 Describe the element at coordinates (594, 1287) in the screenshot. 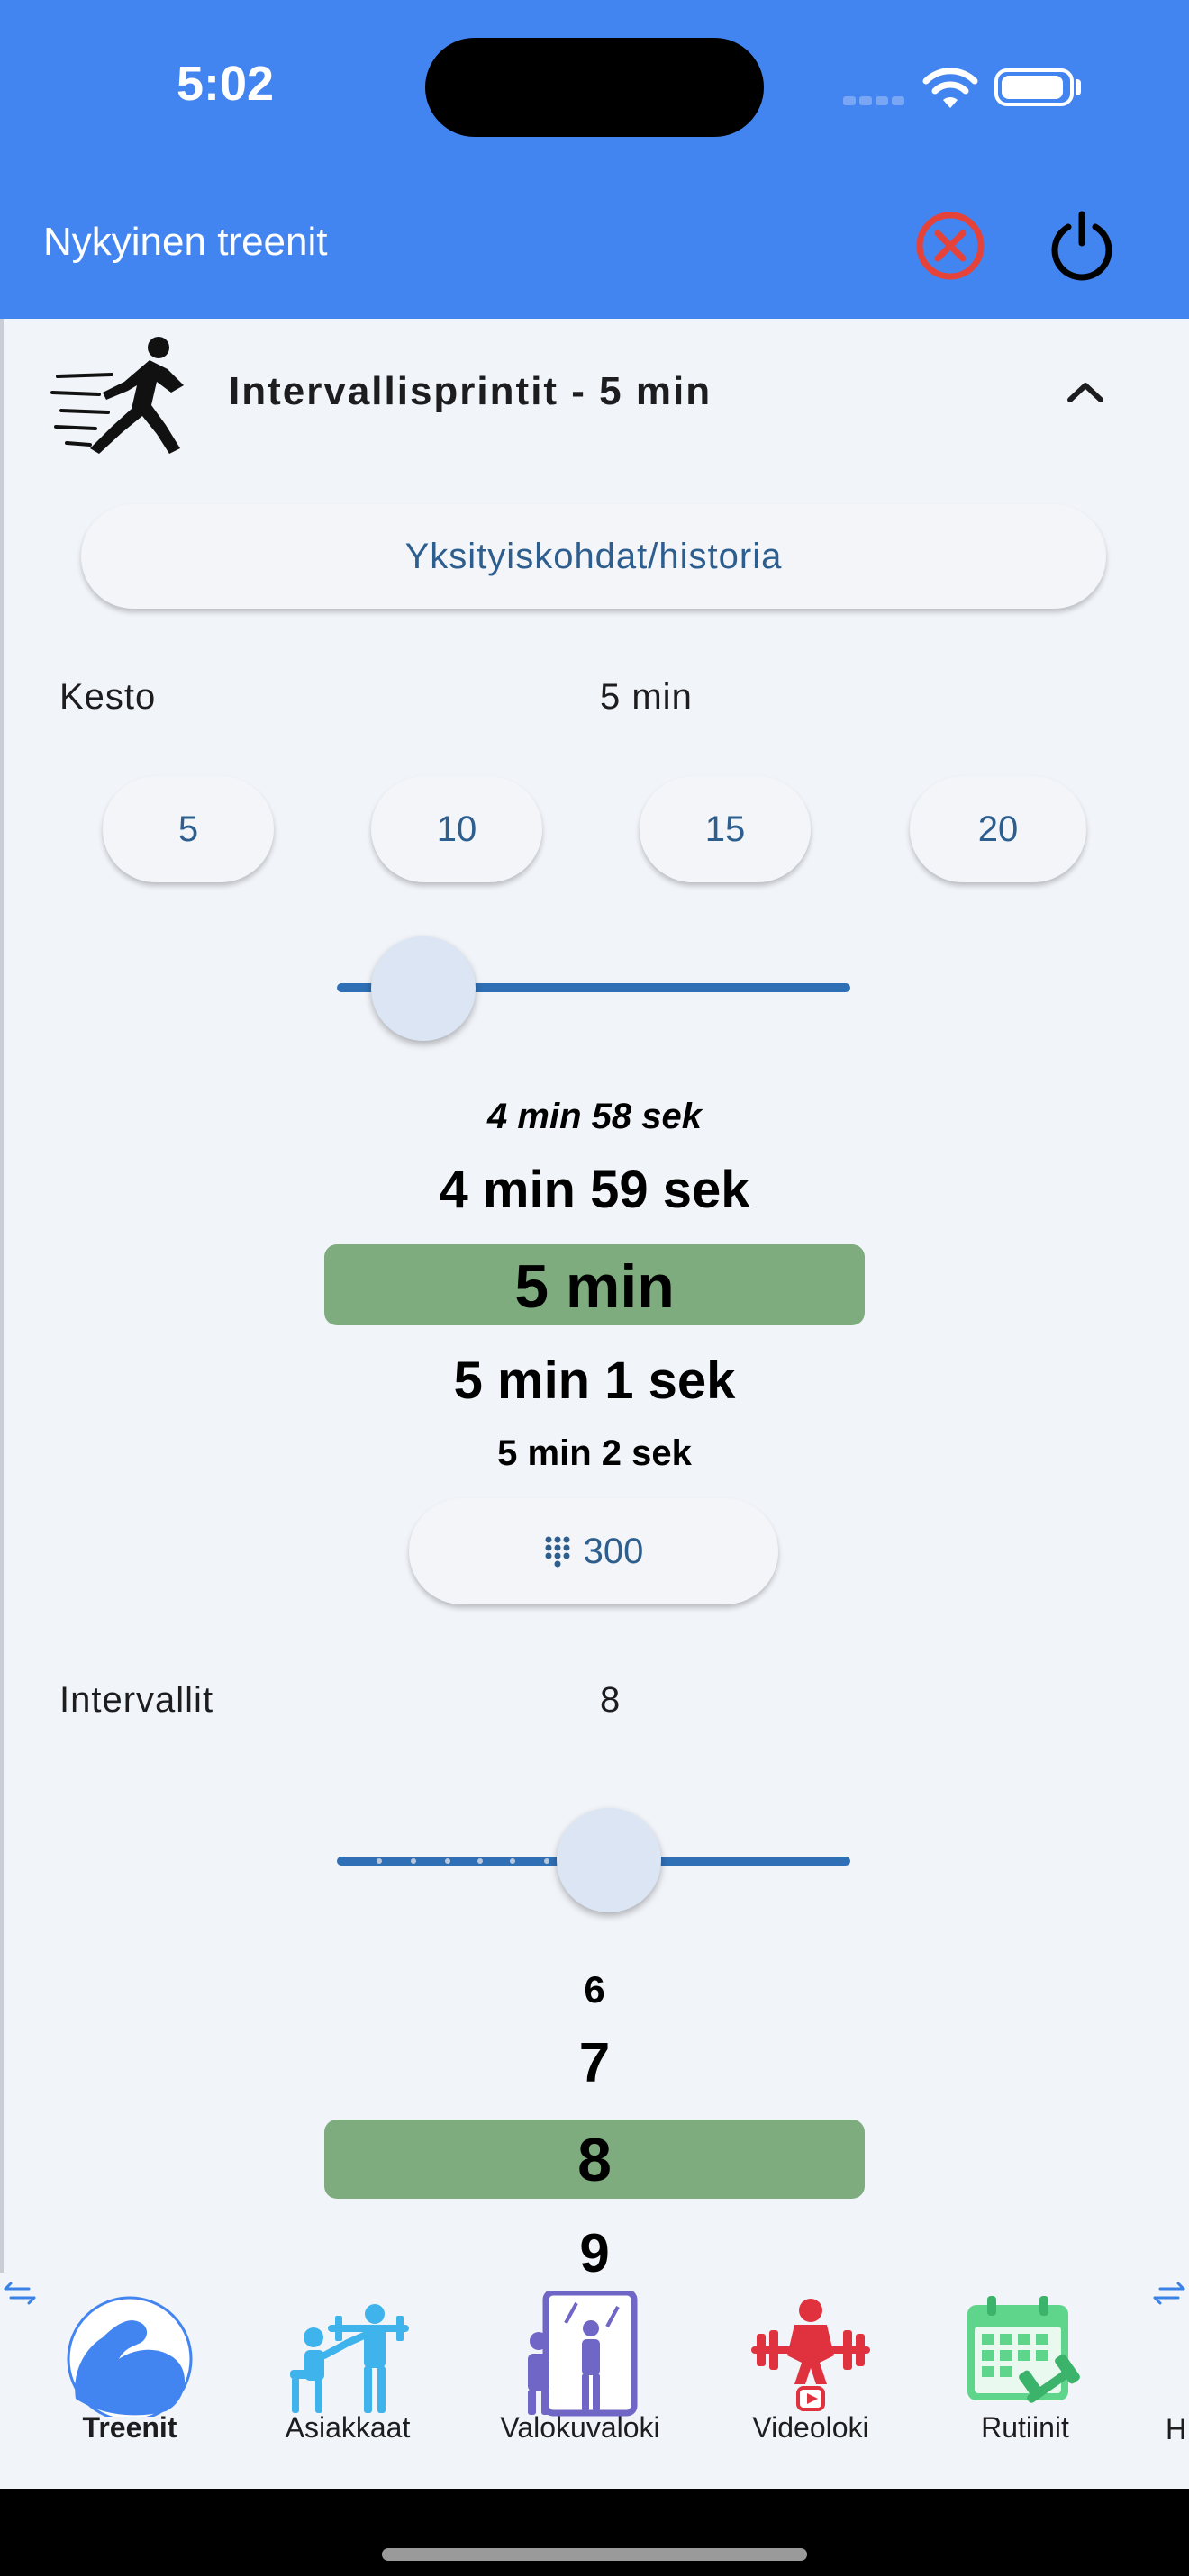

I see `duration-picker-selected: 5 min` at that location.